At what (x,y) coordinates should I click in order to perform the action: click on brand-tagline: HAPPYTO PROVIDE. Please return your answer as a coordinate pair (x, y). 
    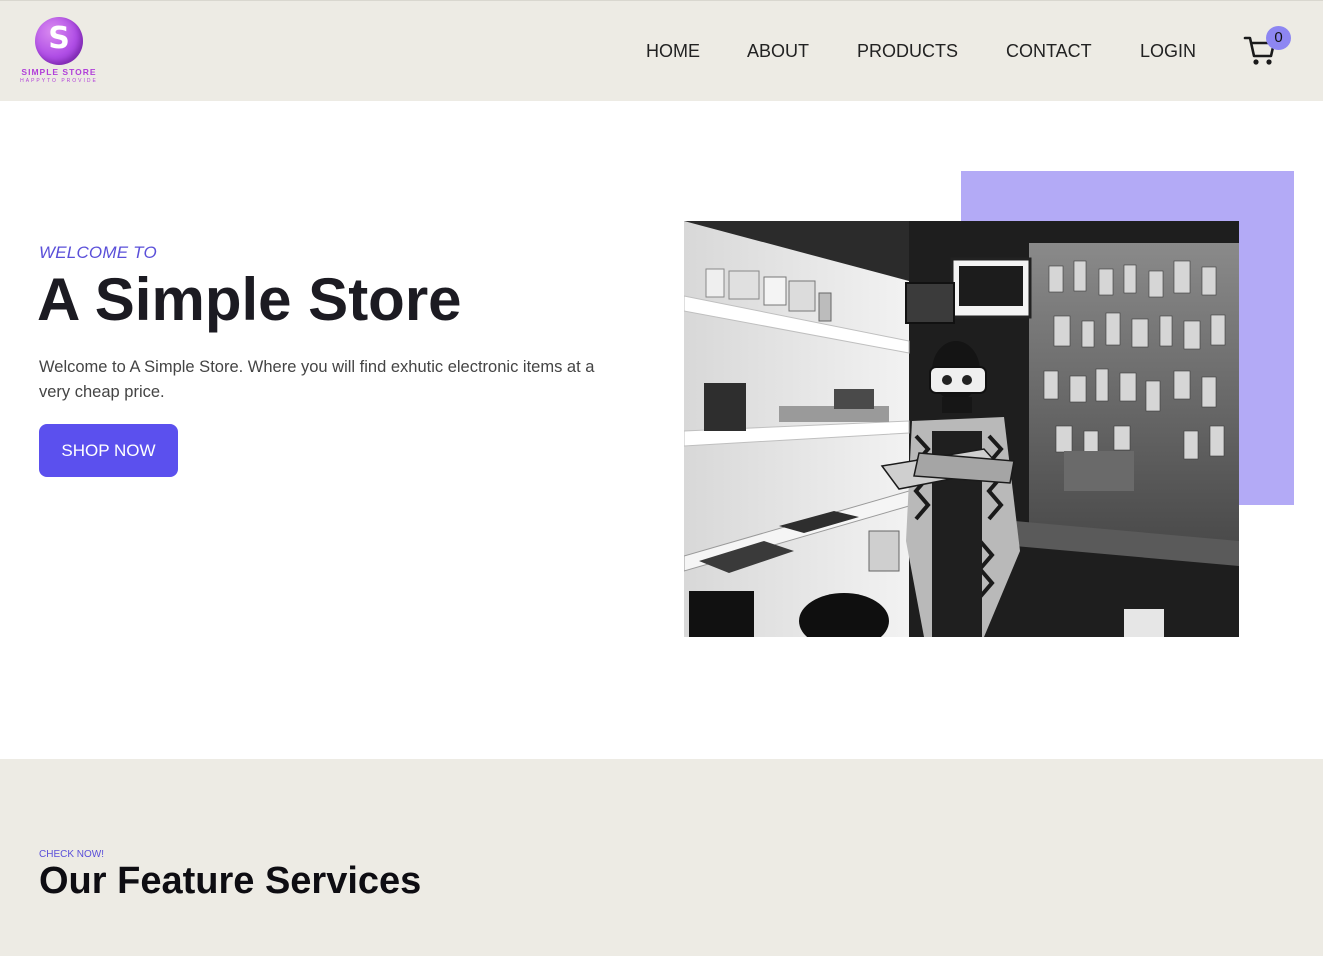
    Looking at the image, I should click on (59, 81).